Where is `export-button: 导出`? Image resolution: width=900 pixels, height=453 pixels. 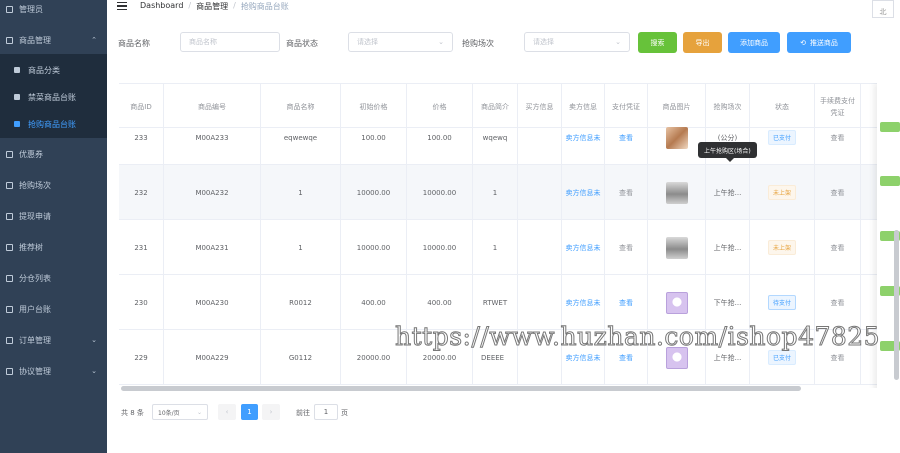
export-button: 导出 is located at coordinates (702, 42).